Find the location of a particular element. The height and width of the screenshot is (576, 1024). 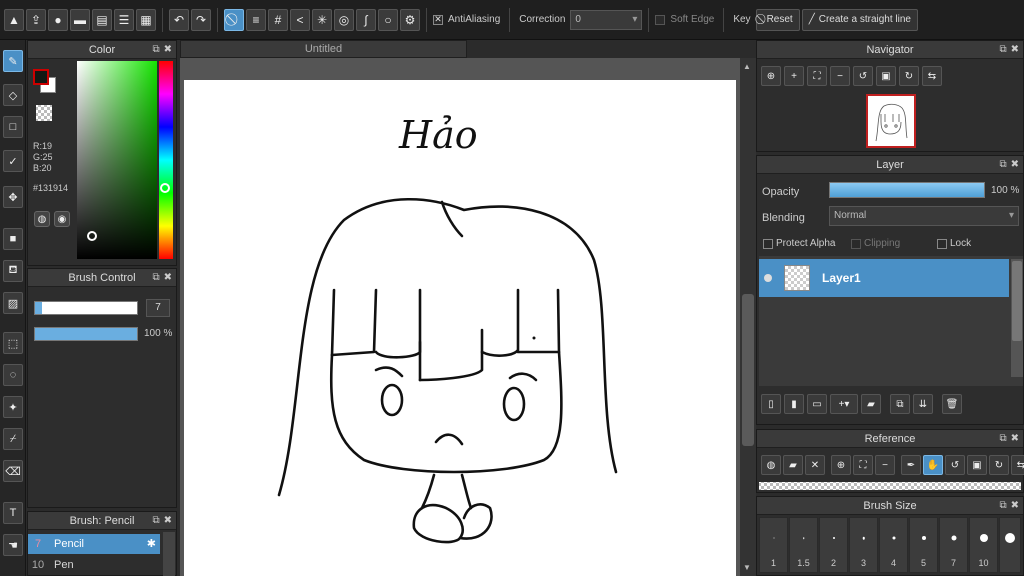

brush-size-preset: 7 is located at coordinates (953, 545).